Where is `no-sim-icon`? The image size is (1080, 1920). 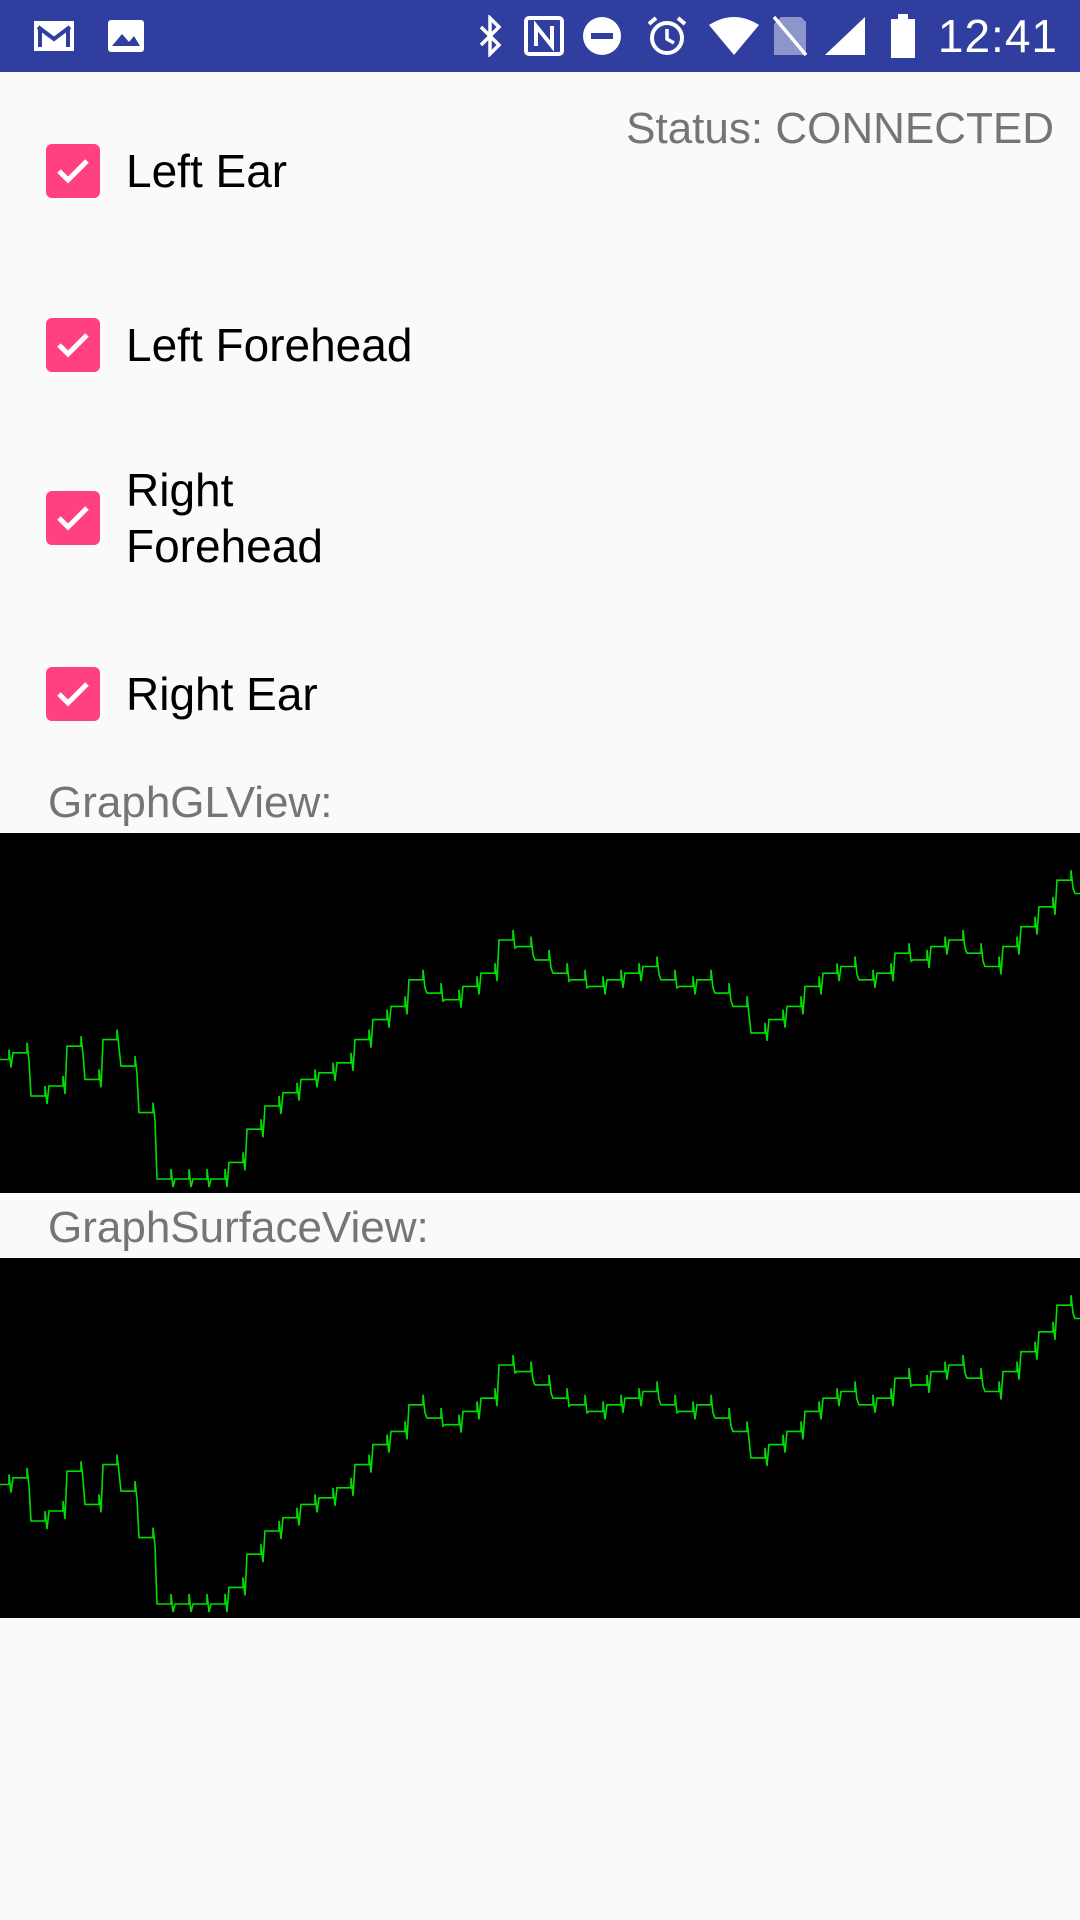 no-sim-icon is located at coordinates (790, 36).